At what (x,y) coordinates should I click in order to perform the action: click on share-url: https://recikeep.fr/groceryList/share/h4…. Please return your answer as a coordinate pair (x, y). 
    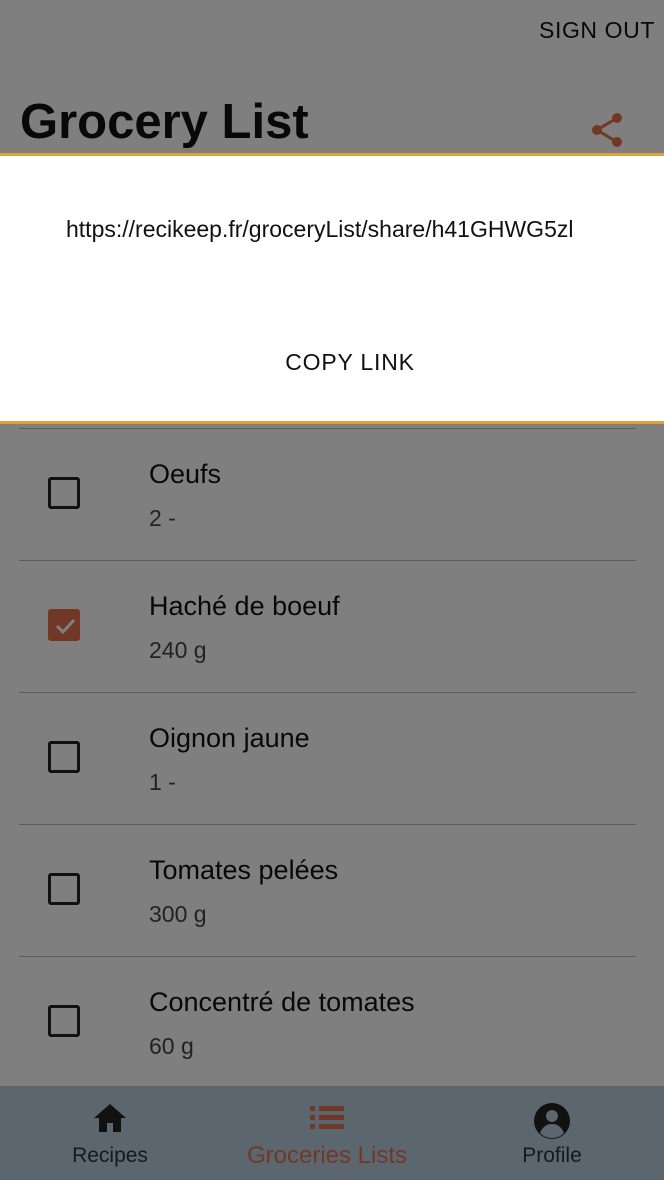
    Looking at the image, I should click on (320, 229).